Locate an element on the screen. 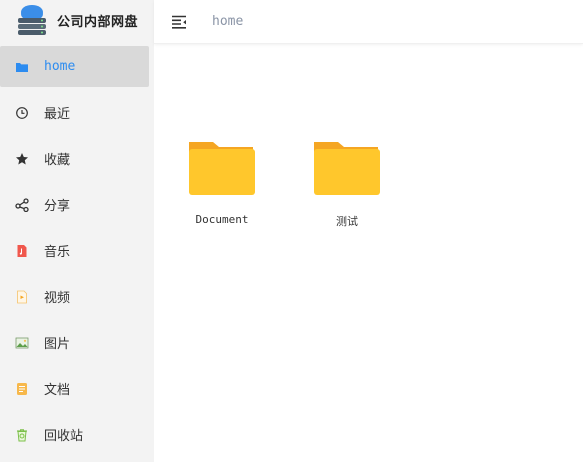 This screenshot has height=462, width=583. sidebar-item-label: 文档 is located at coordinates (57, 390).